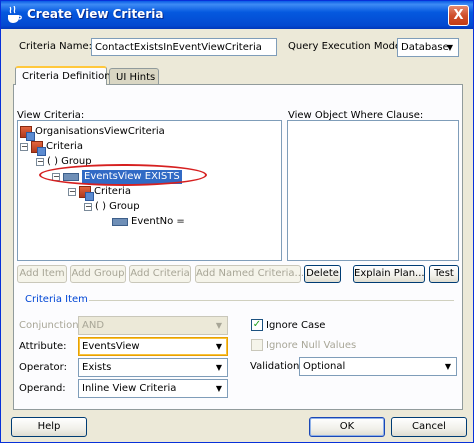 Image resolution: width=474 pixels, height=443 pixels. Describe the element at coordinates (97, 367) in the screenshot. I see `operator-value: Exists` at that location.